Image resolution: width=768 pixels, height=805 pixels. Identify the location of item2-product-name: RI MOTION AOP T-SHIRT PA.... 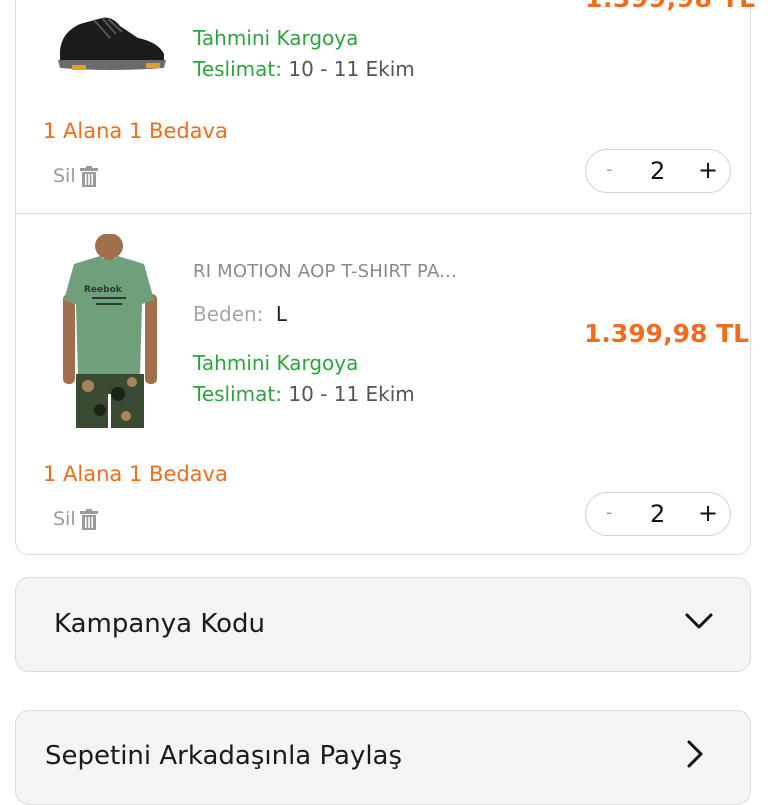
(325, 271).